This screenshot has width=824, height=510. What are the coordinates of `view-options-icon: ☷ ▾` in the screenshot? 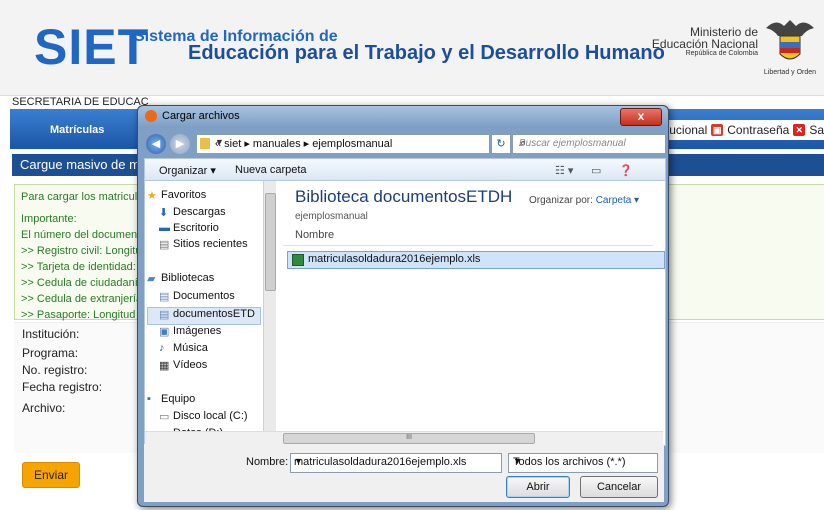 It's located at (564, 170).